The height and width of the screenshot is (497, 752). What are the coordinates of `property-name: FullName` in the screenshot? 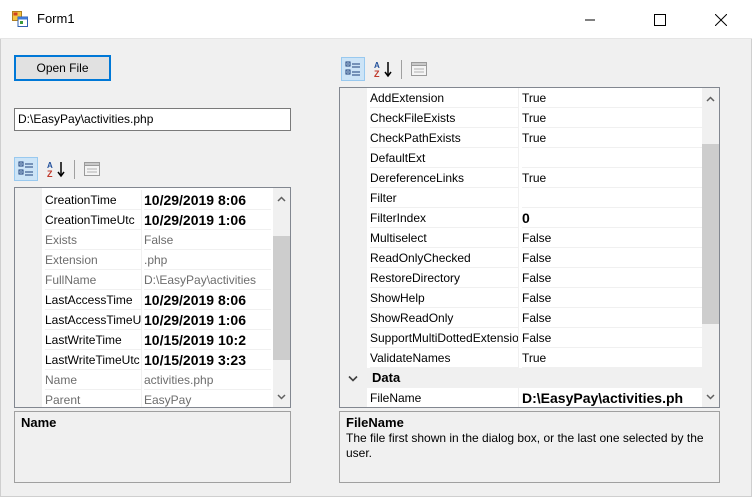 It's located at (93, 280).